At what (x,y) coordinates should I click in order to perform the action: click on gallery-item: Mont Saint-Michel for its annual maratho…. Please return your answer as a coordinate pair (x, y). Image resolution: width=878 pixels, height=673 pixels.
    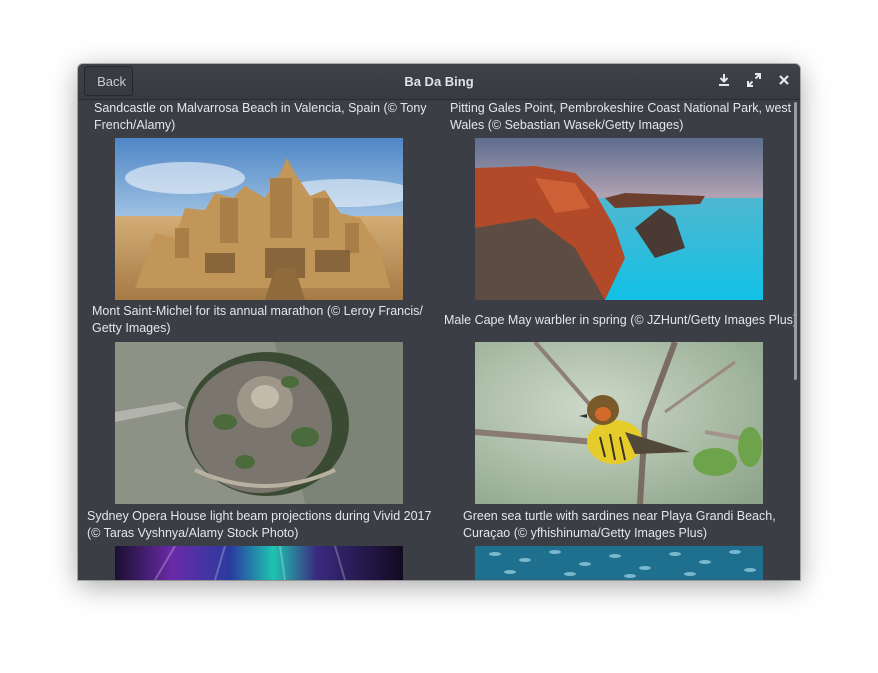
    Looking at the image, I should click on (259, 320).